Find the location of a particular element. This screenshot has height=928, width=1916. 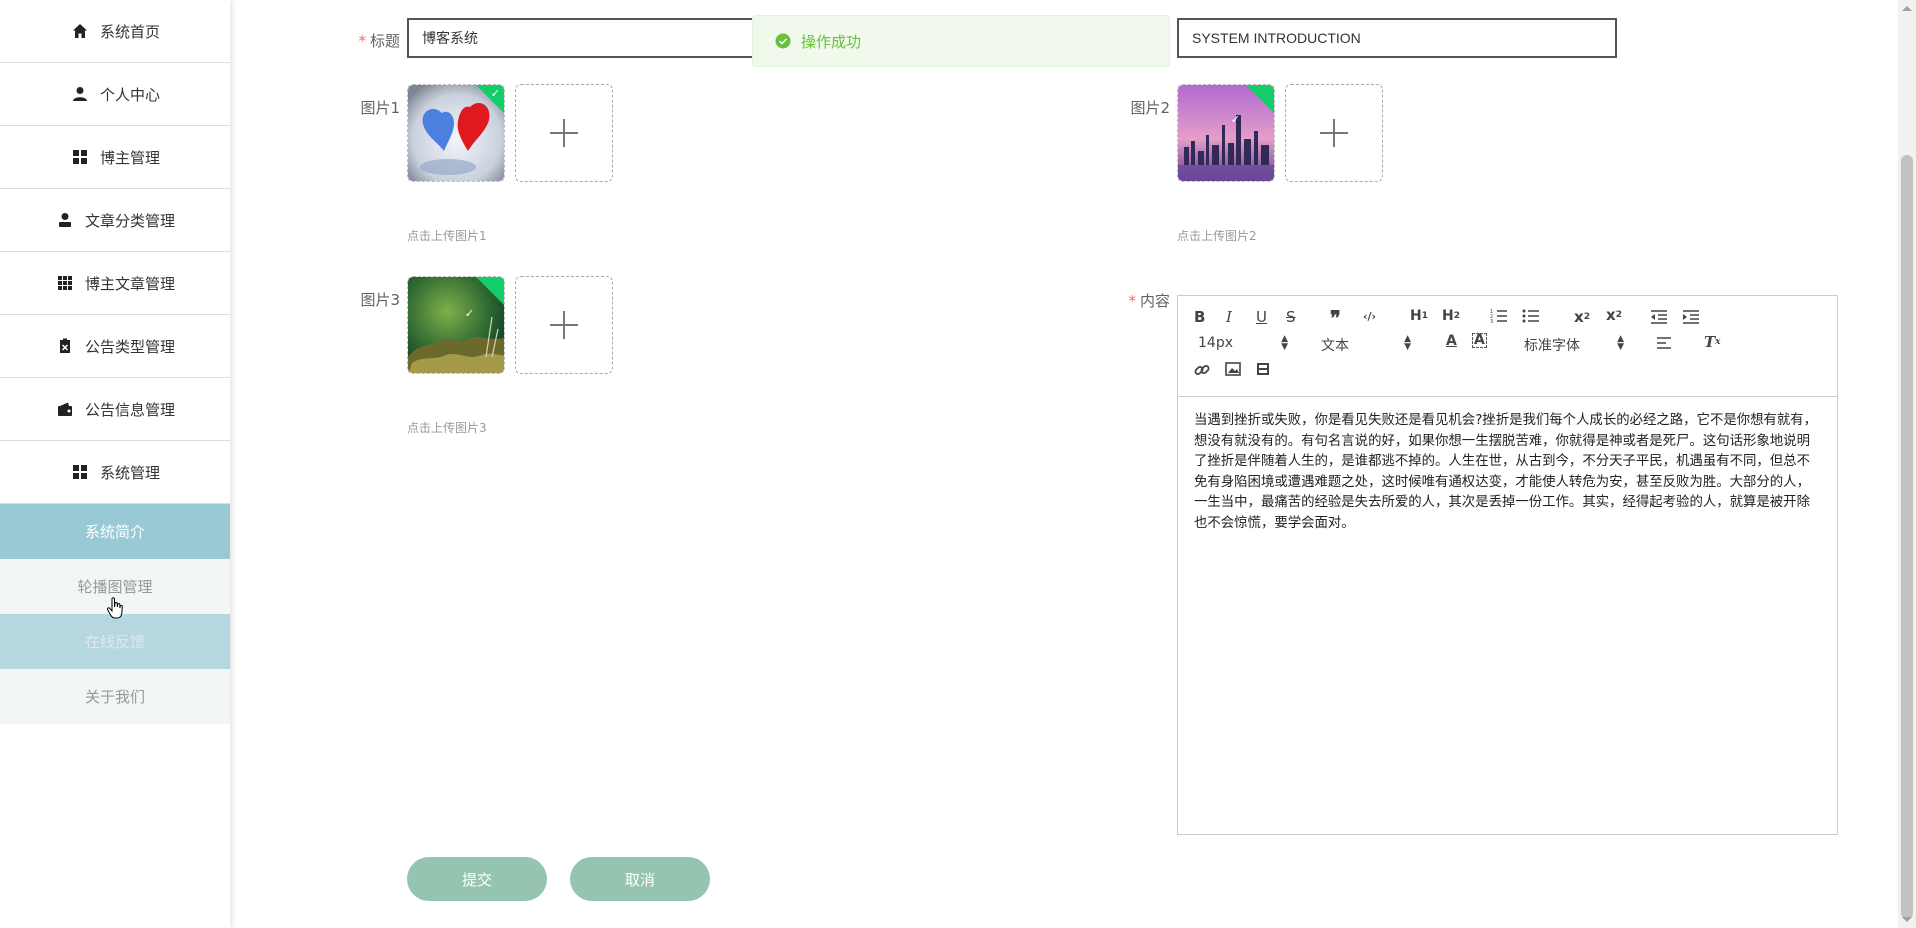

bold-icon: B is located at coordinates (1199, 317).